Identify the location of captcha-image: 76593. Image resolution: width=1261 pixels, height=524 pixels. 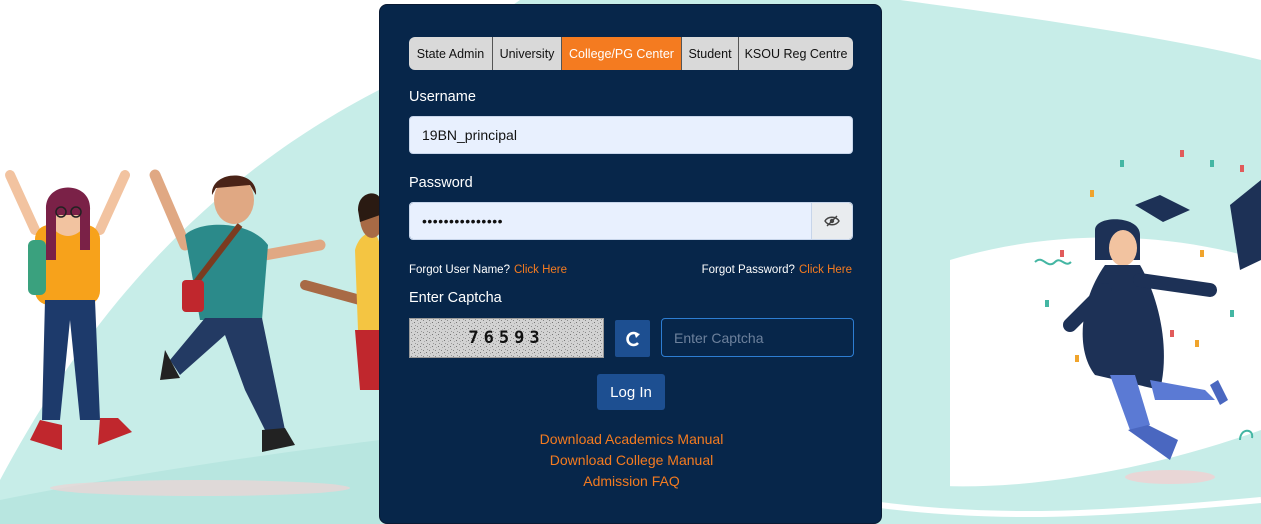
(506, 338).